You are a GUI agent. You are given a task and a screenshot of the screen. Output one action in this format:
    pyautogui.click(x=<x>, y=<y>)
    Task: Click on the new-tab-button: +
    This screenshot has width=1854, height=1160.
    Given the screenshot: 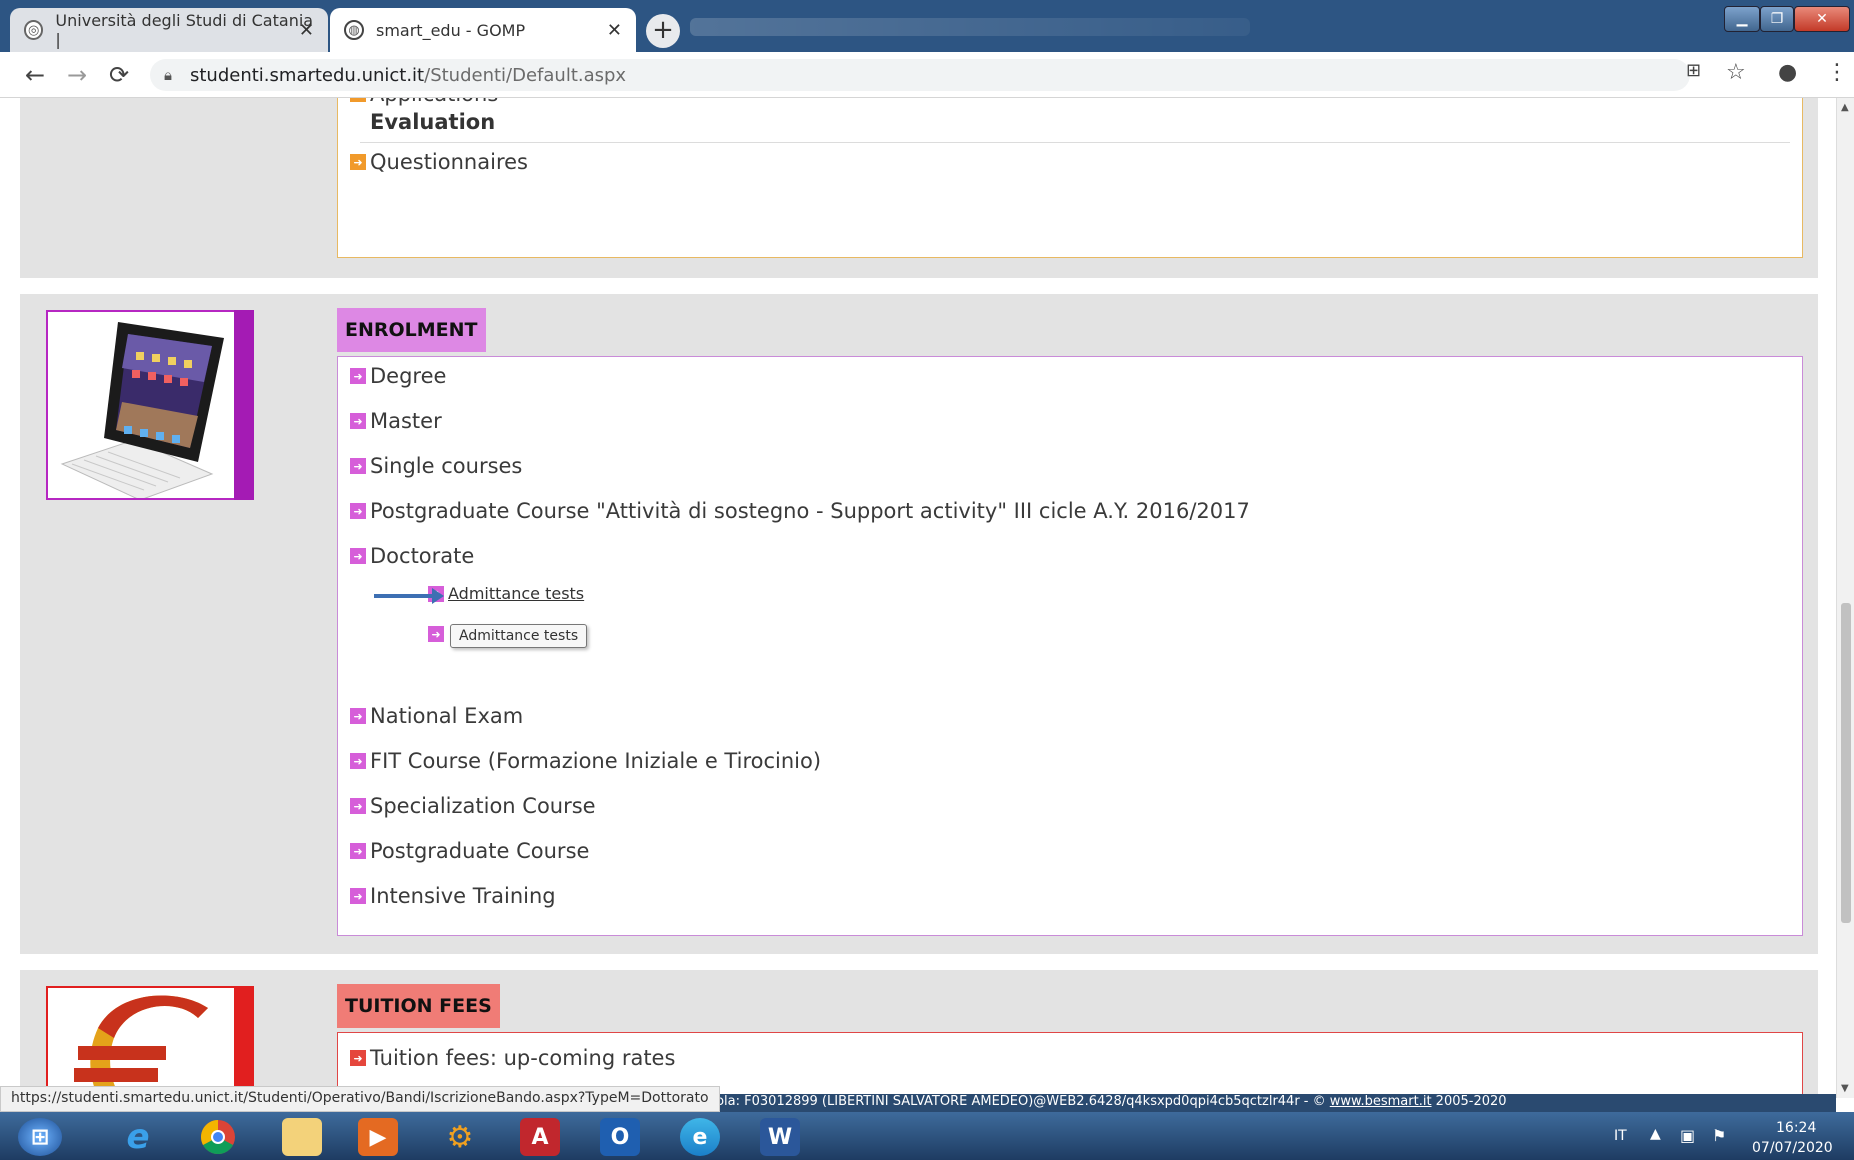 What is the action you would take?
    pyautogui.click(x=663, y=31)
    